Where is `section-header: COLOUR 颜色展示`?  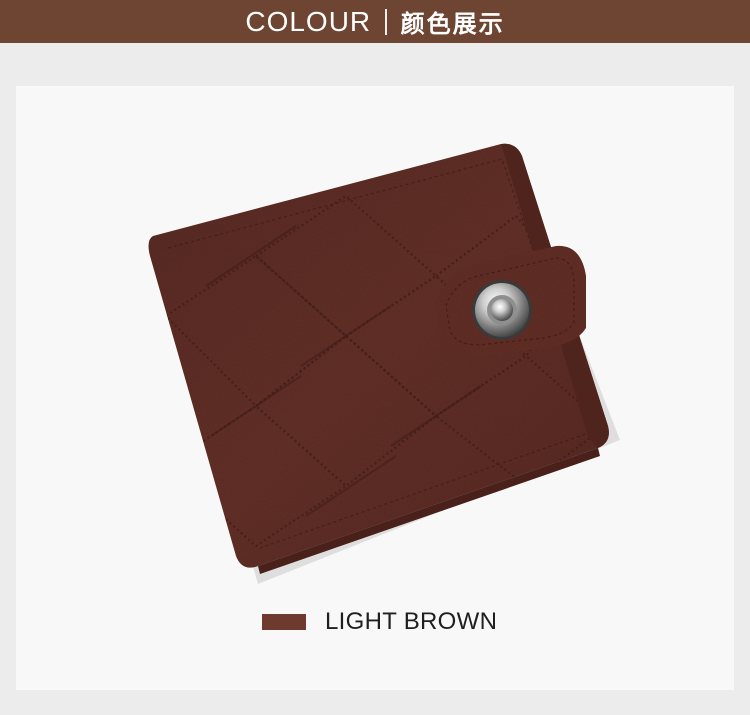
section-header: COLOUR 颜色展示 is located at coordinates (375, 21).